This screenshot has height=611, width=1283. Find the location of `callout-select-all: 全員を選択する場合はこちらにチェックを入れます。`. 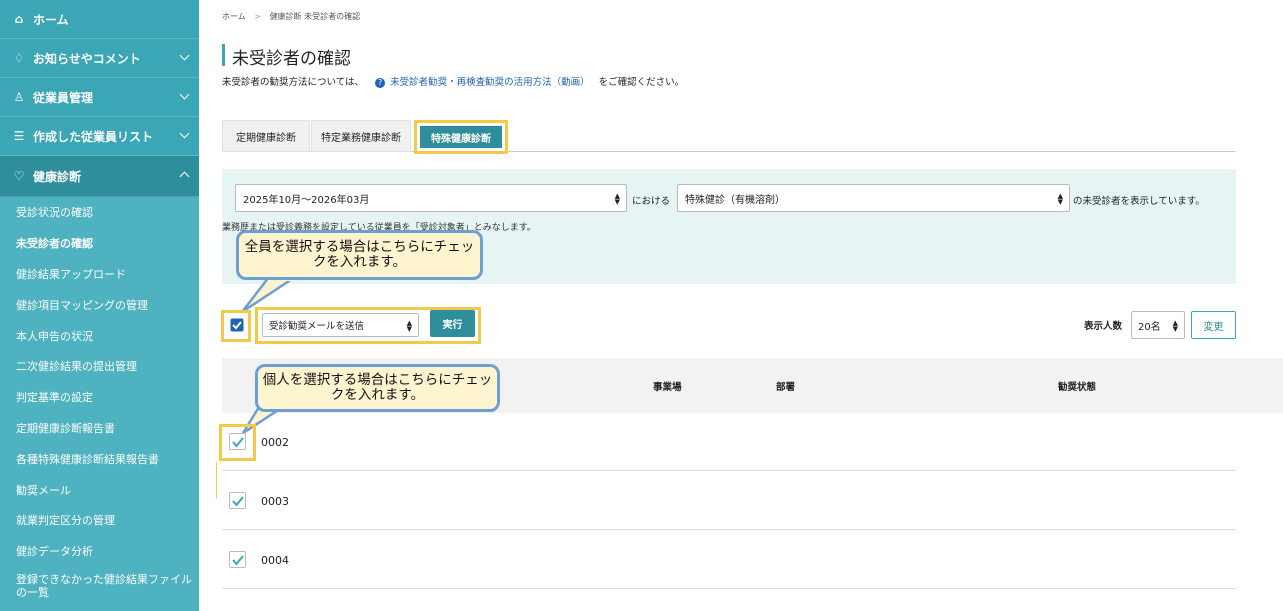

callout-select-all: 全員を選択する場合はこちらにチェックを入れます。 is located at coordinates (359, 255).